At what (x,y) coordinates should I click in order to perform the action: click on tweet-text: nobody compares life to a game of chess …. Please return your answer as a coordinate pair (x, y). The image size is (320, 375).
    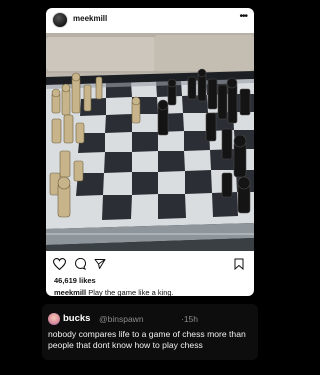
    Looking at the image, I should click on (147, 339).